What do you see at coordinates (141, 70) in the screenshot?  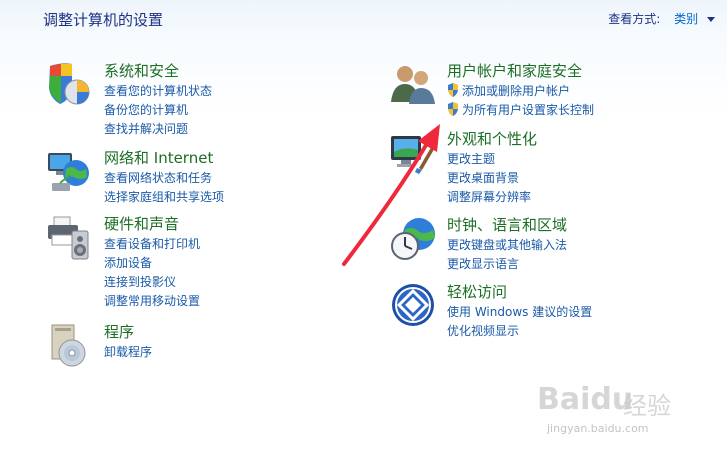 I see `category-title: 系统和安全` at bounding box center [141, 70].